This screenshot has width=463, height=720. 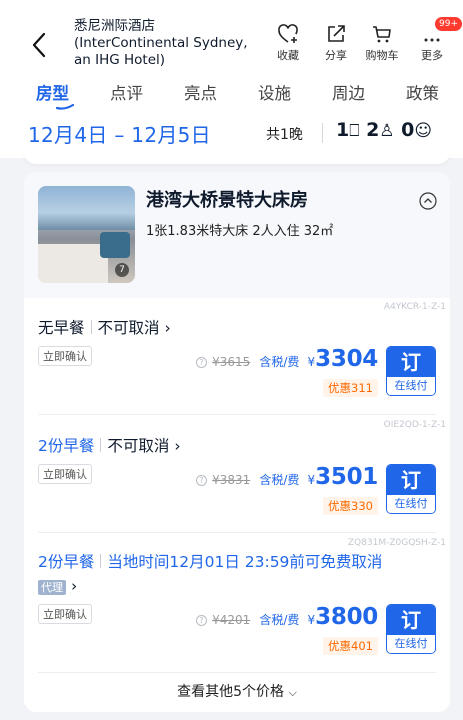 What do you see at coordinates (52, 92) in the screenshot?
I see `tab-room-types: 房型` at bounding box center [52, 92].